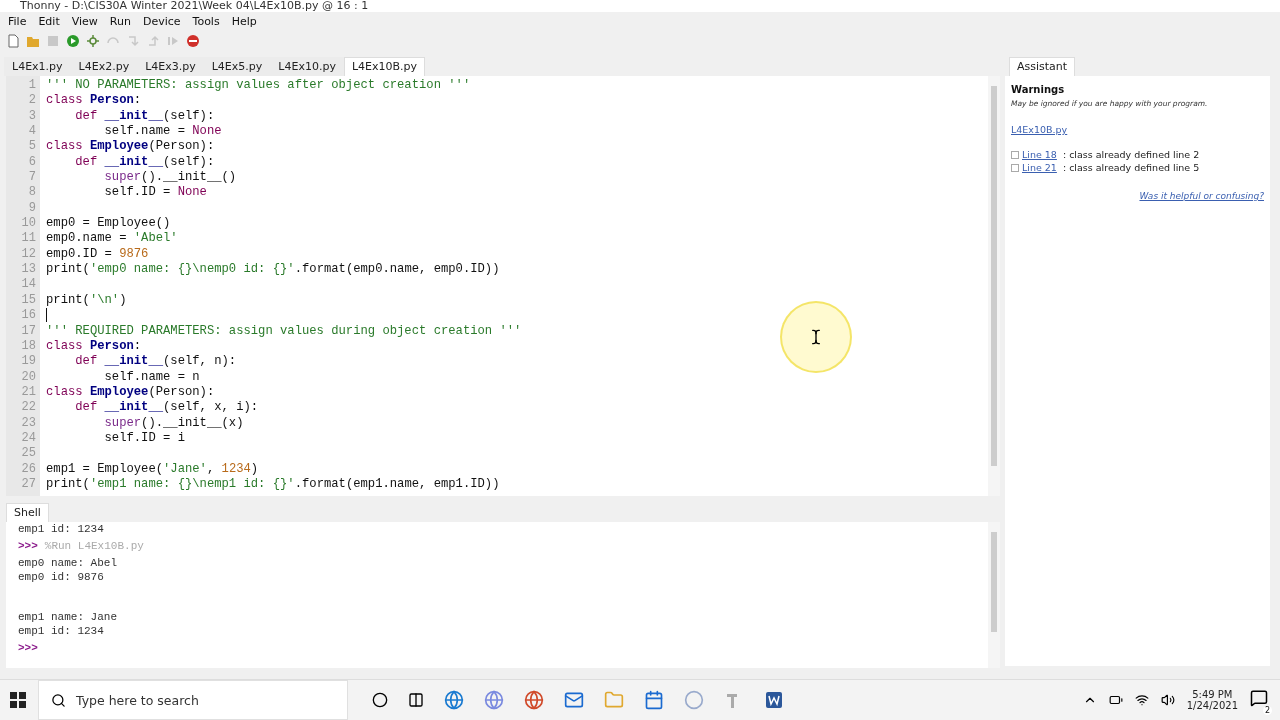  Describe the element at coordinates (32, 178) in the screenshot. I see `line-number: 7` at that location.